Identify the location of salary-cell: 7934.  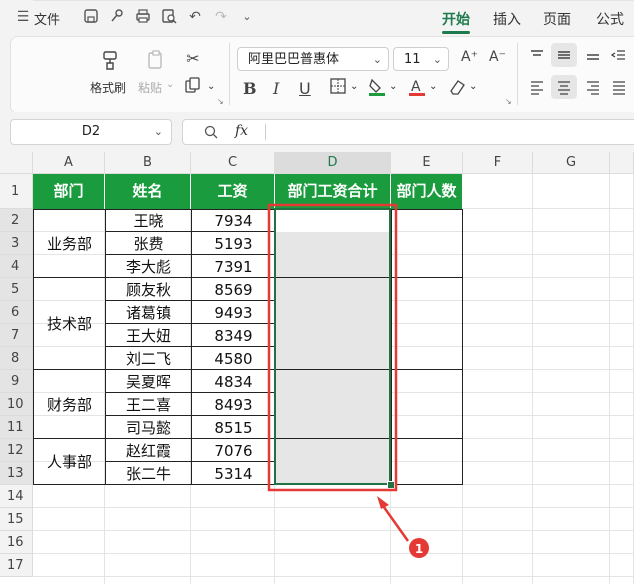
(233, 220).